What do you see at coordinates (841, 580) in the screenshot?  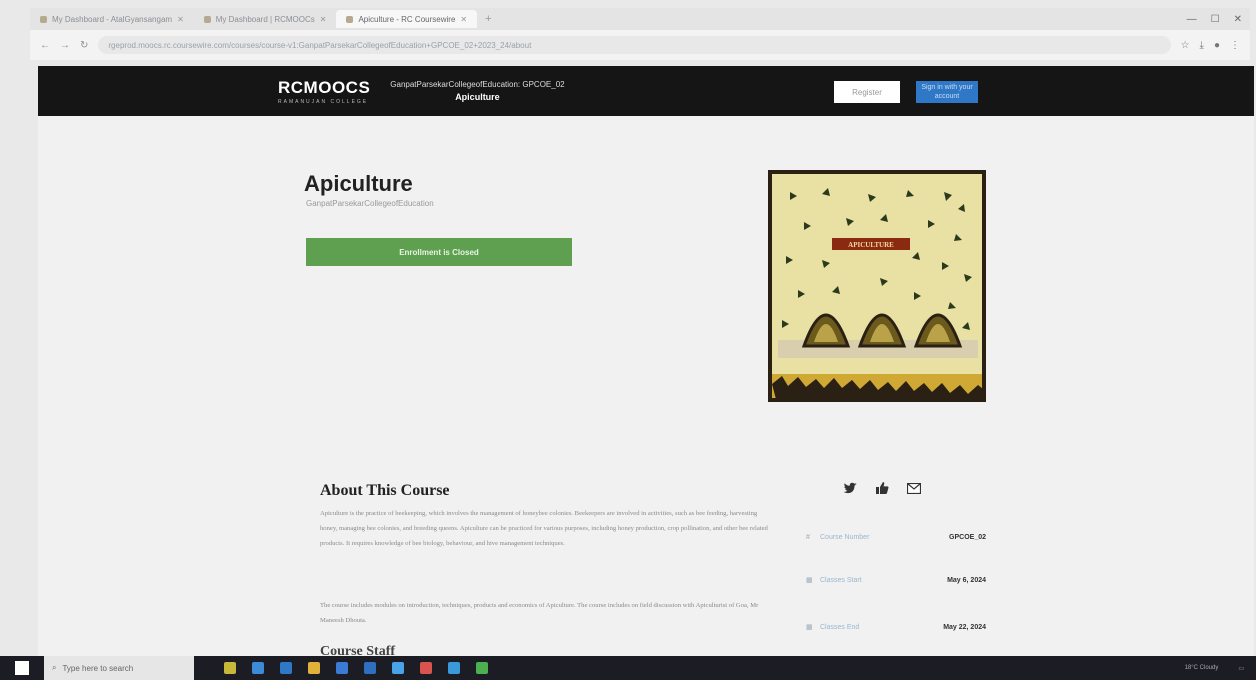 I see `meta-label: Classes Start` at bounding box center [841, 580].